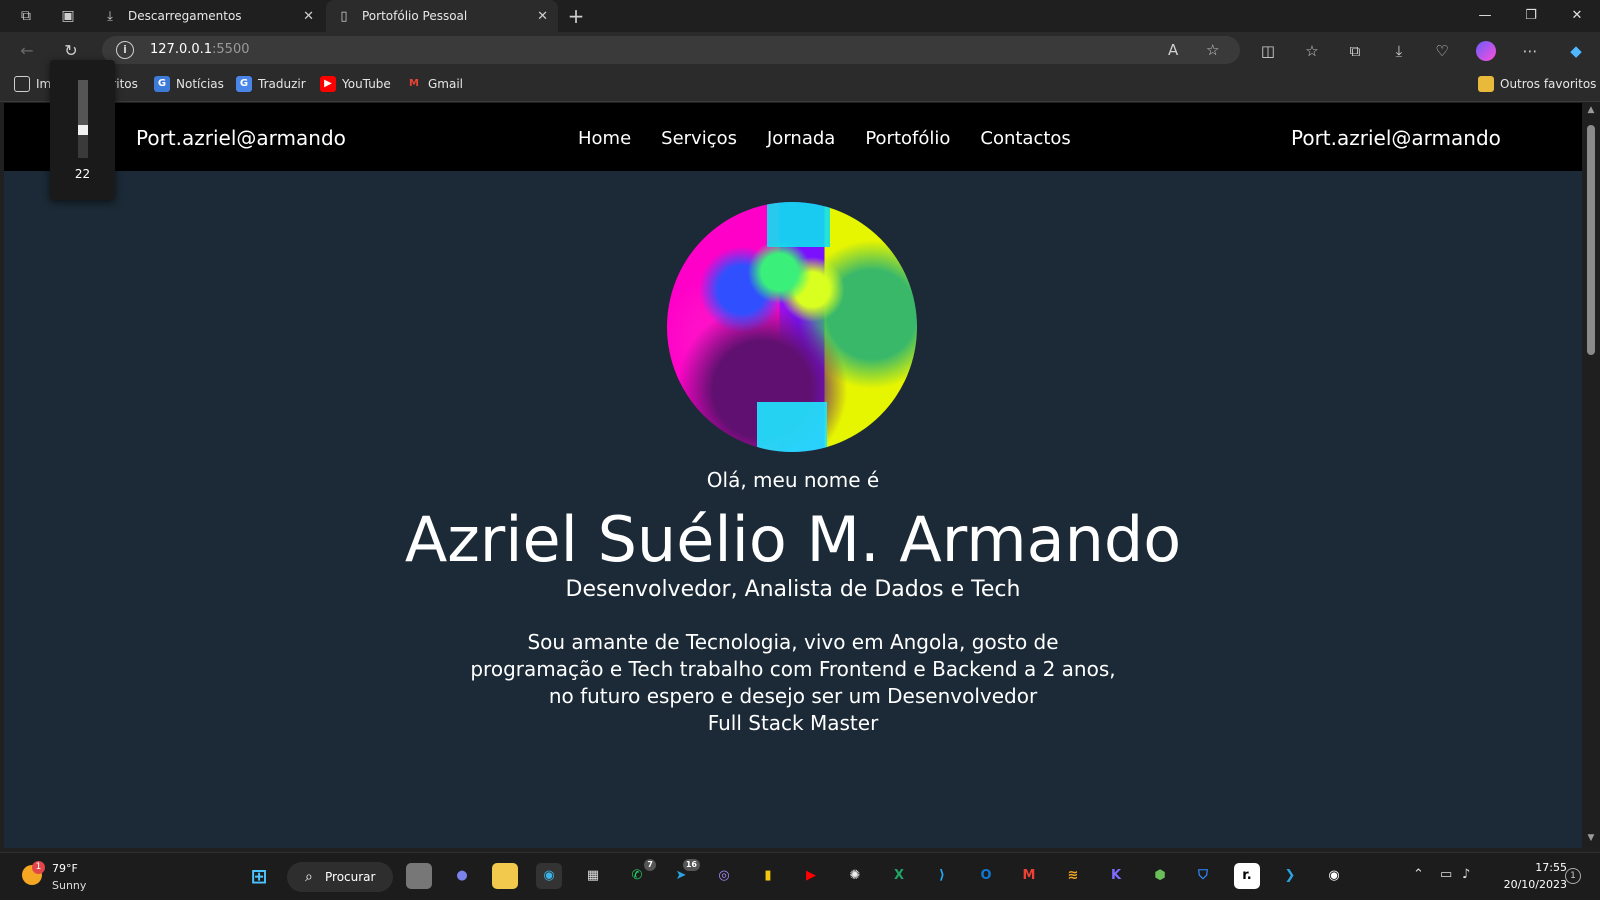 The height and width of the screenshot is (900, 1600). I want to click on greeting: Olá, meu nome é, so click(793, 480).